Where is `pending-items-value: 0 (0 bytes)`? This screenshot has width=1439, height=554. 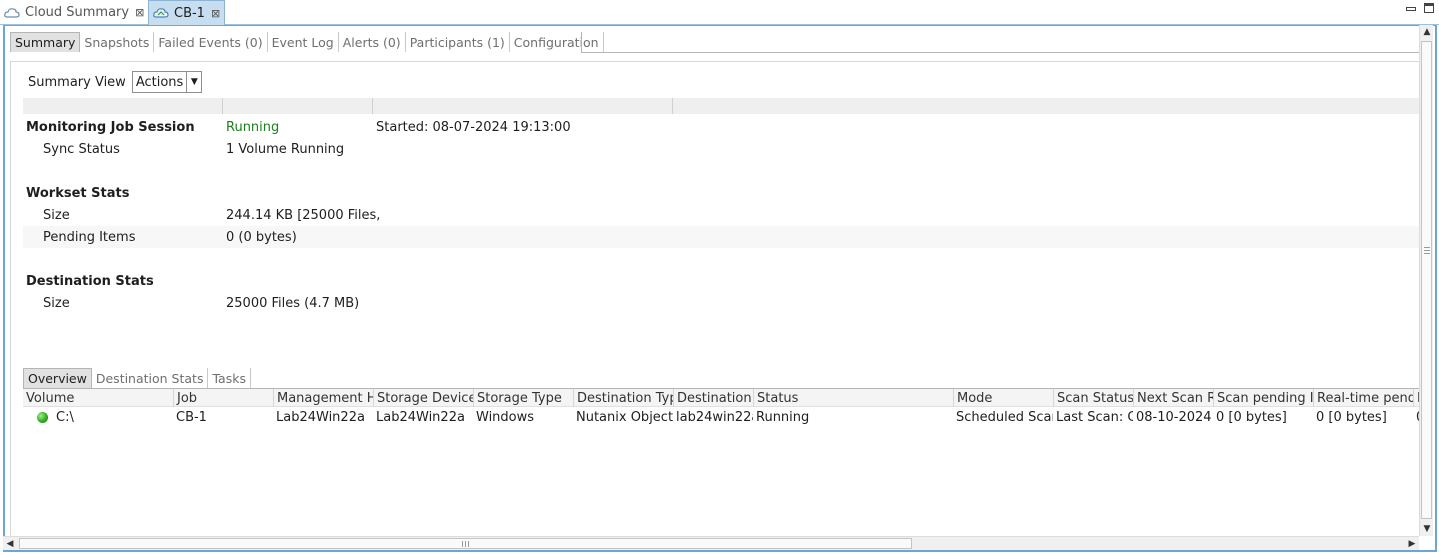 pending-items-value: 0 (0 bytes) is located at coordinates (261, 237).